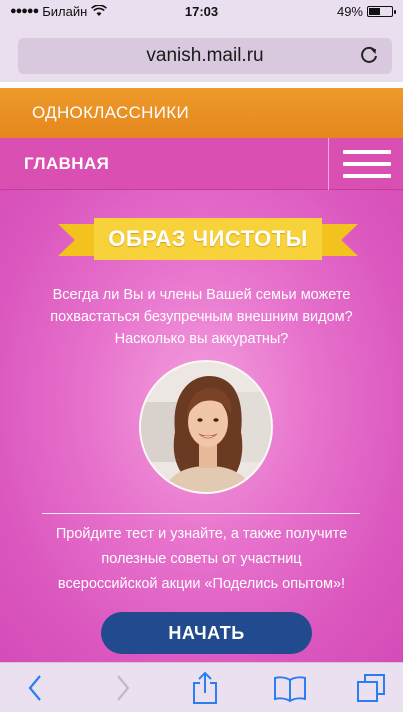 This screenshot has width=403, height=712. What do you see at coordinates (65, 11) in the screenshot?
I see `carrier-name: Билайн` at bounding box center [65, 11].